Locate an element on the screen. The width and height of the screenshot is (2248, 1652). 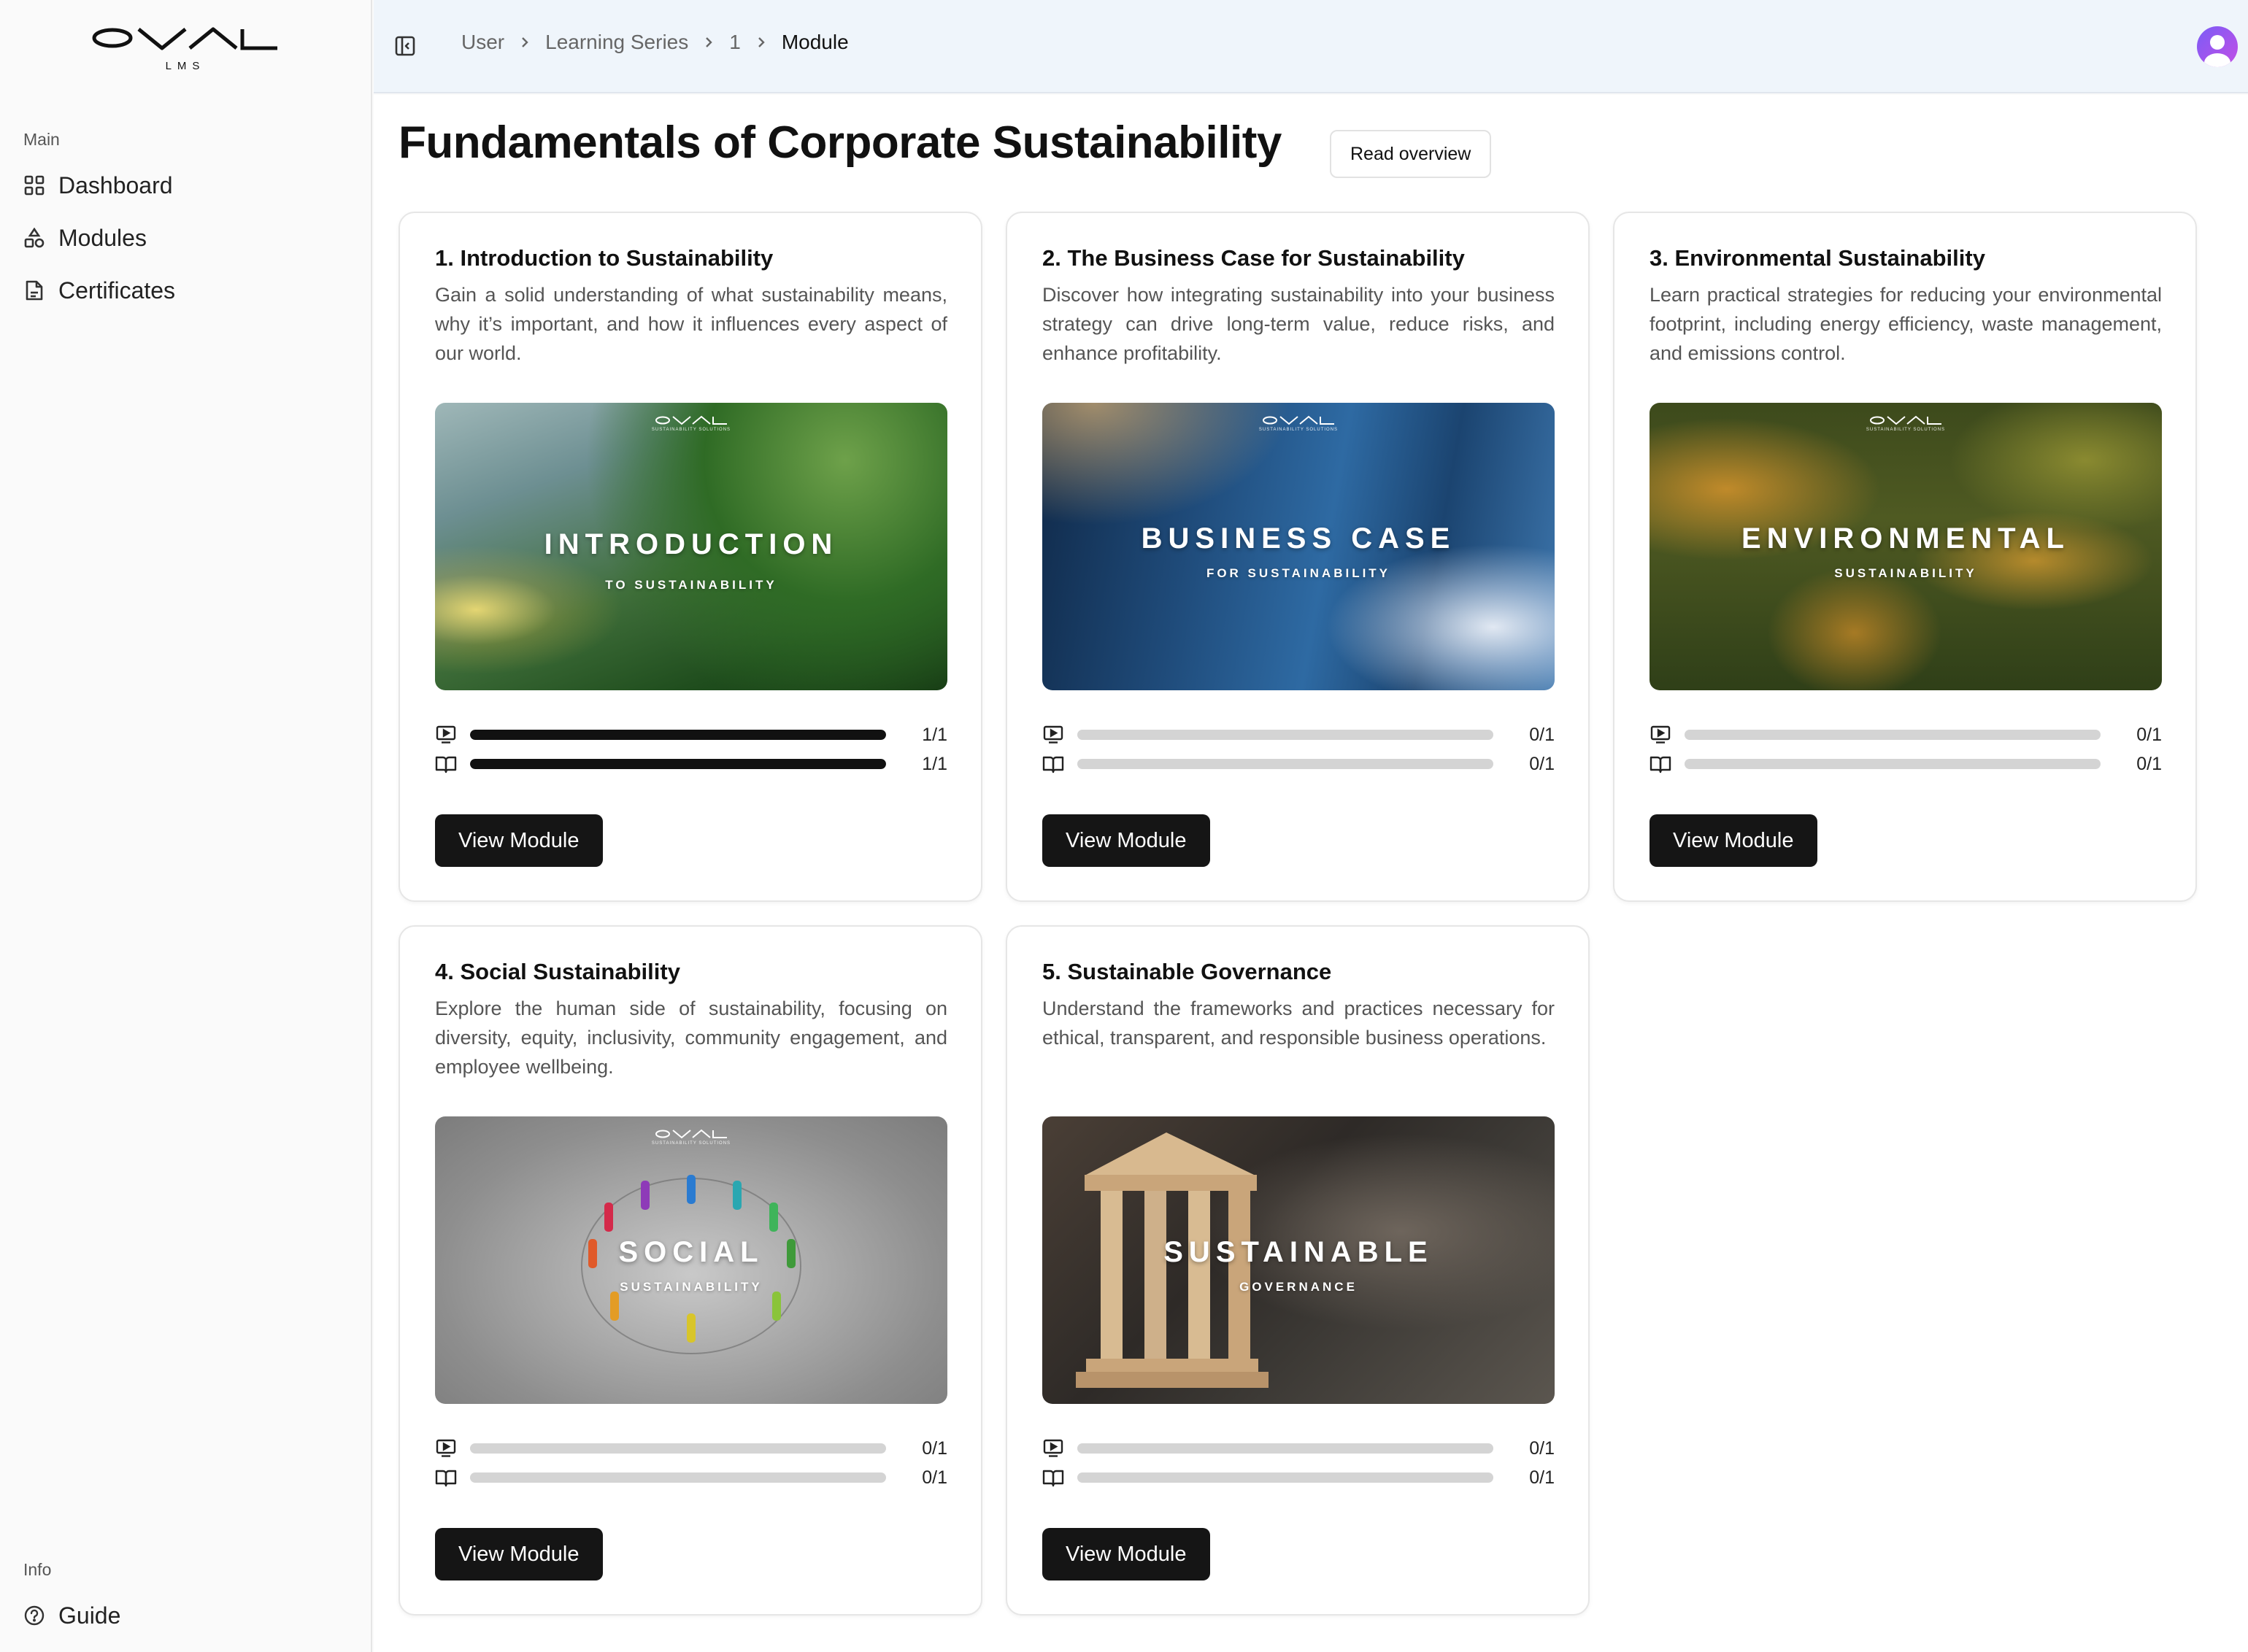
reading-progress: 1/1 is located at coordinates (691, 764).